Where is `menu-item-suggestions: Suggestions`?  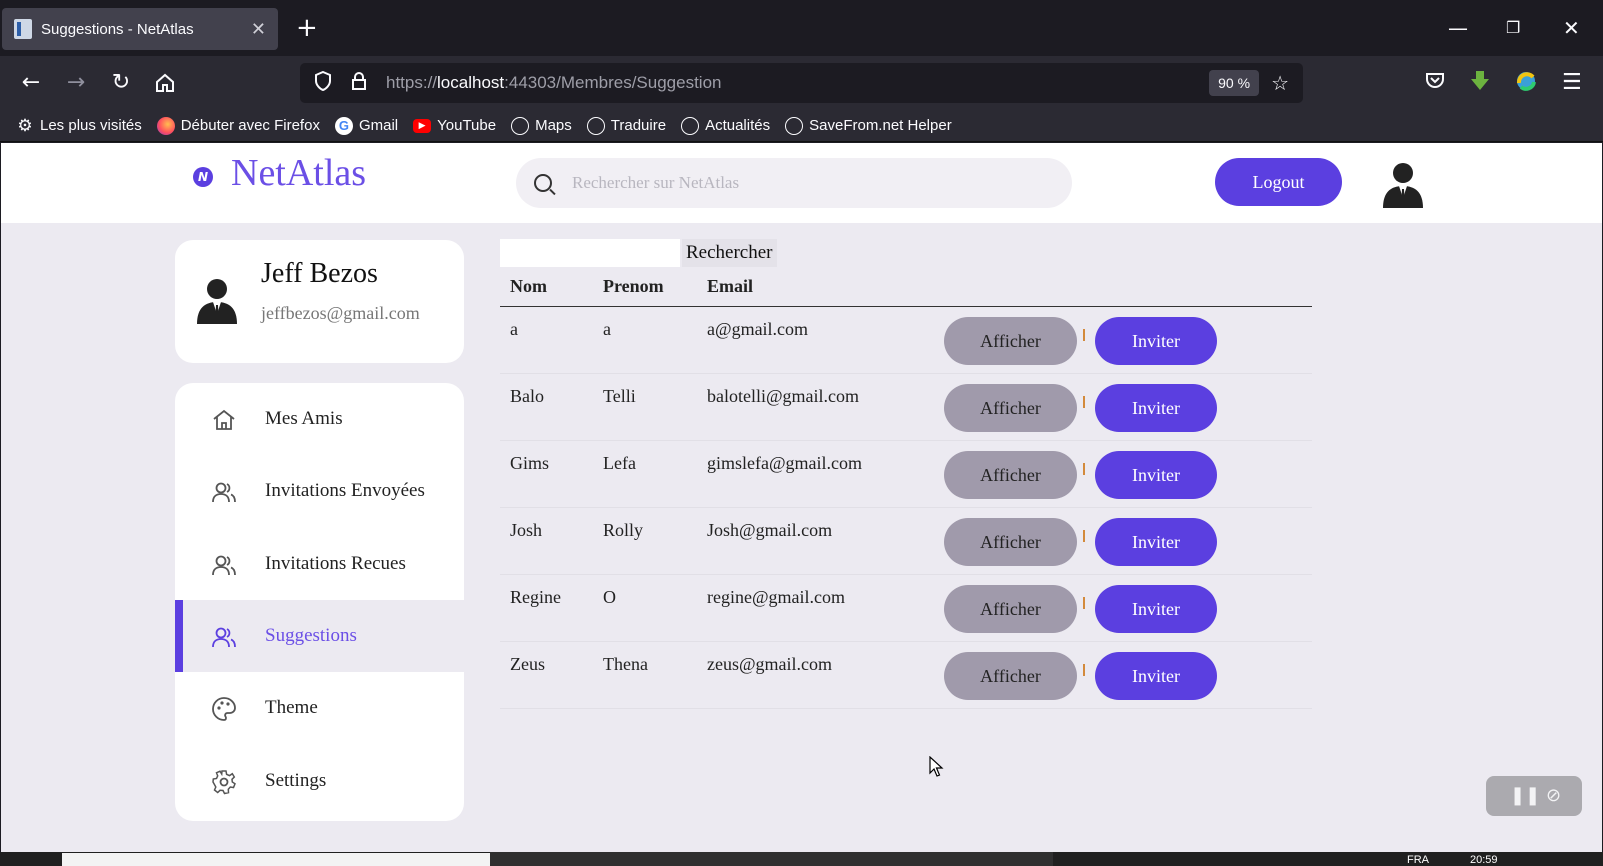
menu-item-suggestions: Suggestions is located at coordinates (319, 636).